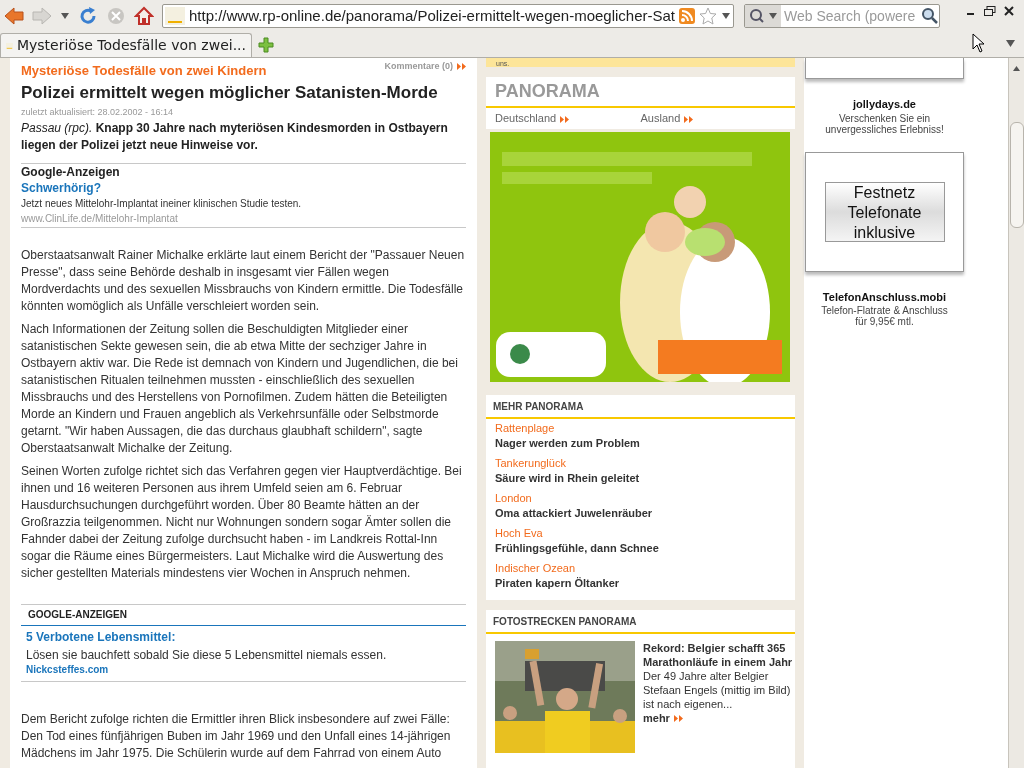 The image size is (1024, 768). What do you see at coordinates (884, 123) in the screenshot?
I see `ad-text: Verschenken Sie ein unvergessliches Erlebniss!` at bounding box center [884, 123].